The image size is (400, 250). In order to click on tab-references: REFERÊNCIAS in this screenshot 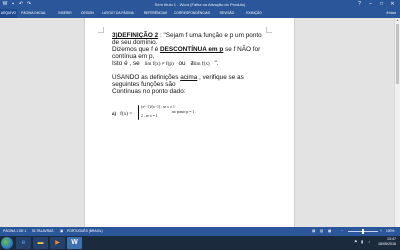, I will do `click(155, 13)`.